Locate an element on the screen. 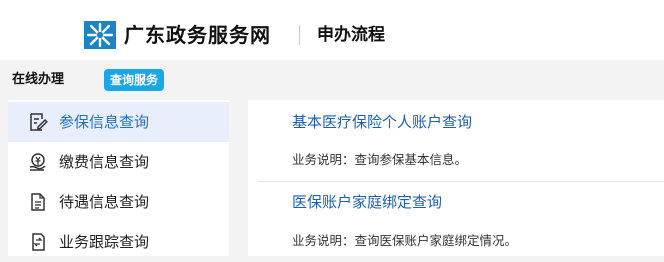 This screenshot has height=262, width=664. guangdong-logo-icon is located at coordinates (100, 35).